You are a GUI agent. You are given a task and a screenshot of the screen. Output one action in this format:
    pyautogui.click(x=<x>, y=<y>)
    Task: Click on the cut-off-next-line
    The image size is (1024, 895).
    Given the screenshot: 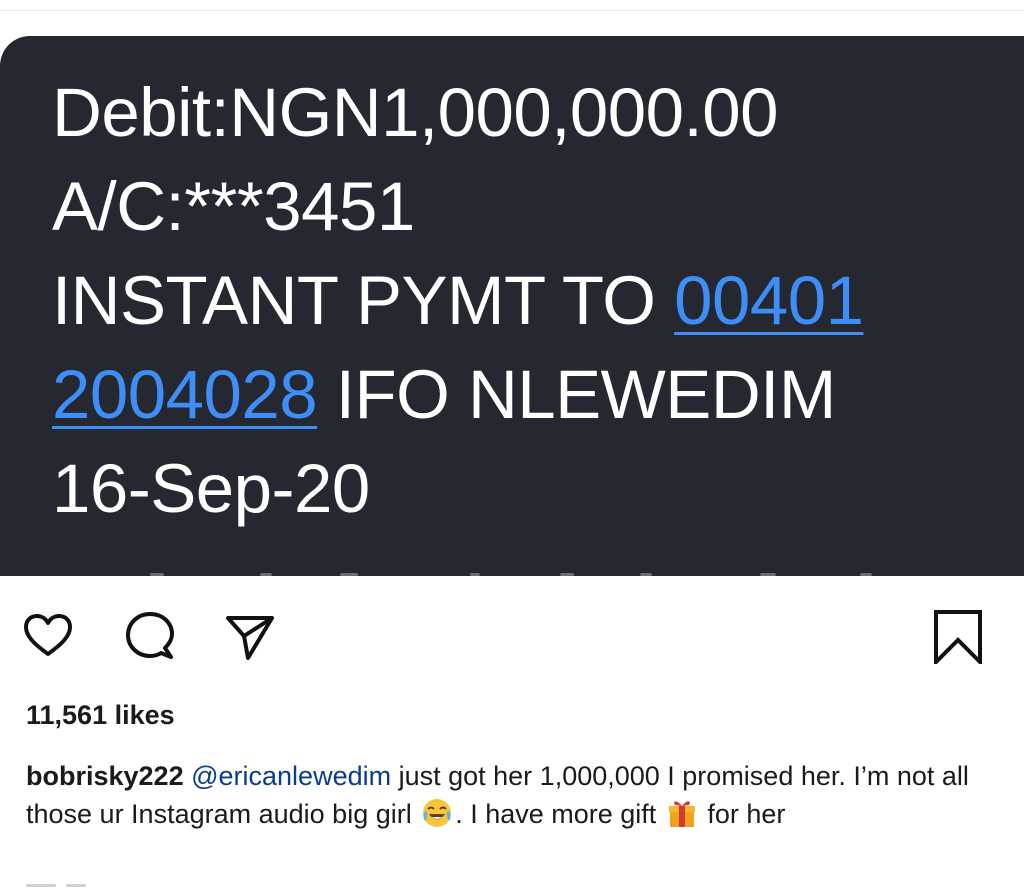 What is the action you would take?
    pyautogui.click(x=66, y=886)
    